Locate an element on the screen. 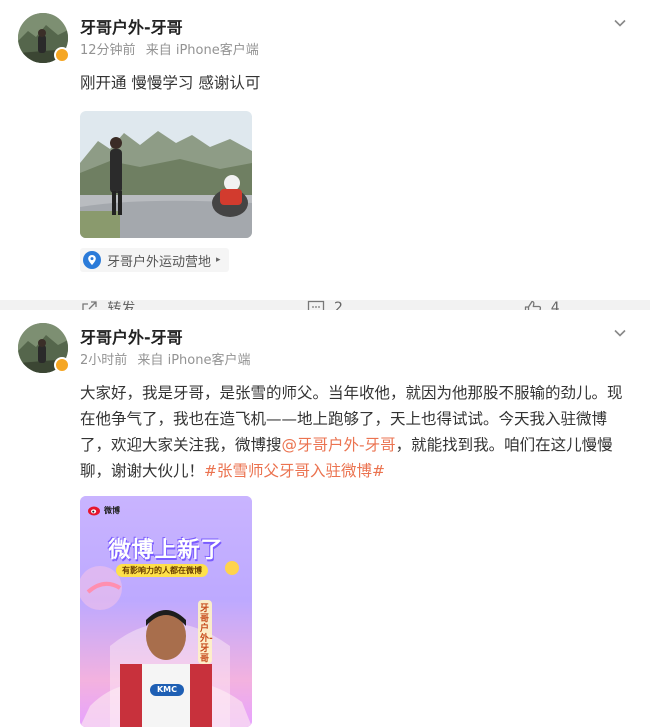 This screenshot has height=727, width=650. topic-link: #张雪师父牙哥入驻微博# is located at coordinates (294, 471).